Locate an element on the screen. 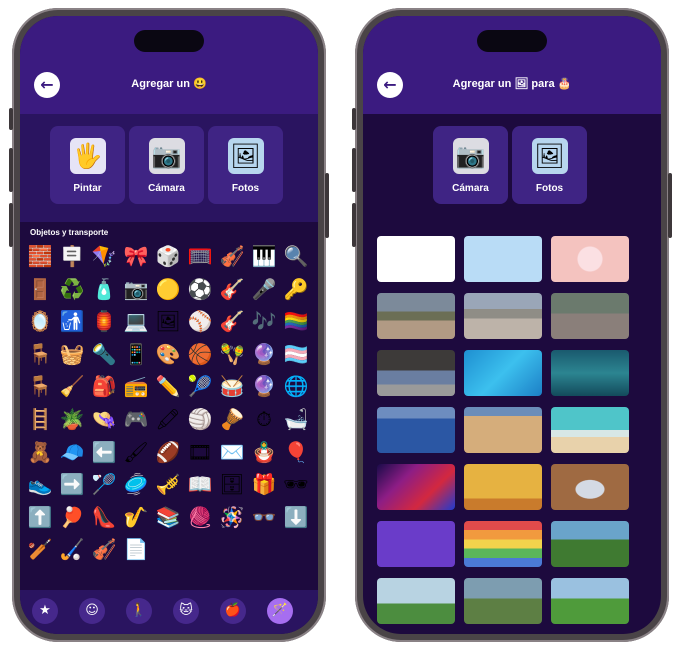 This screenshot has width=681, height=650. emoji-option: ⬇️ is located at coordinates (296, 517).